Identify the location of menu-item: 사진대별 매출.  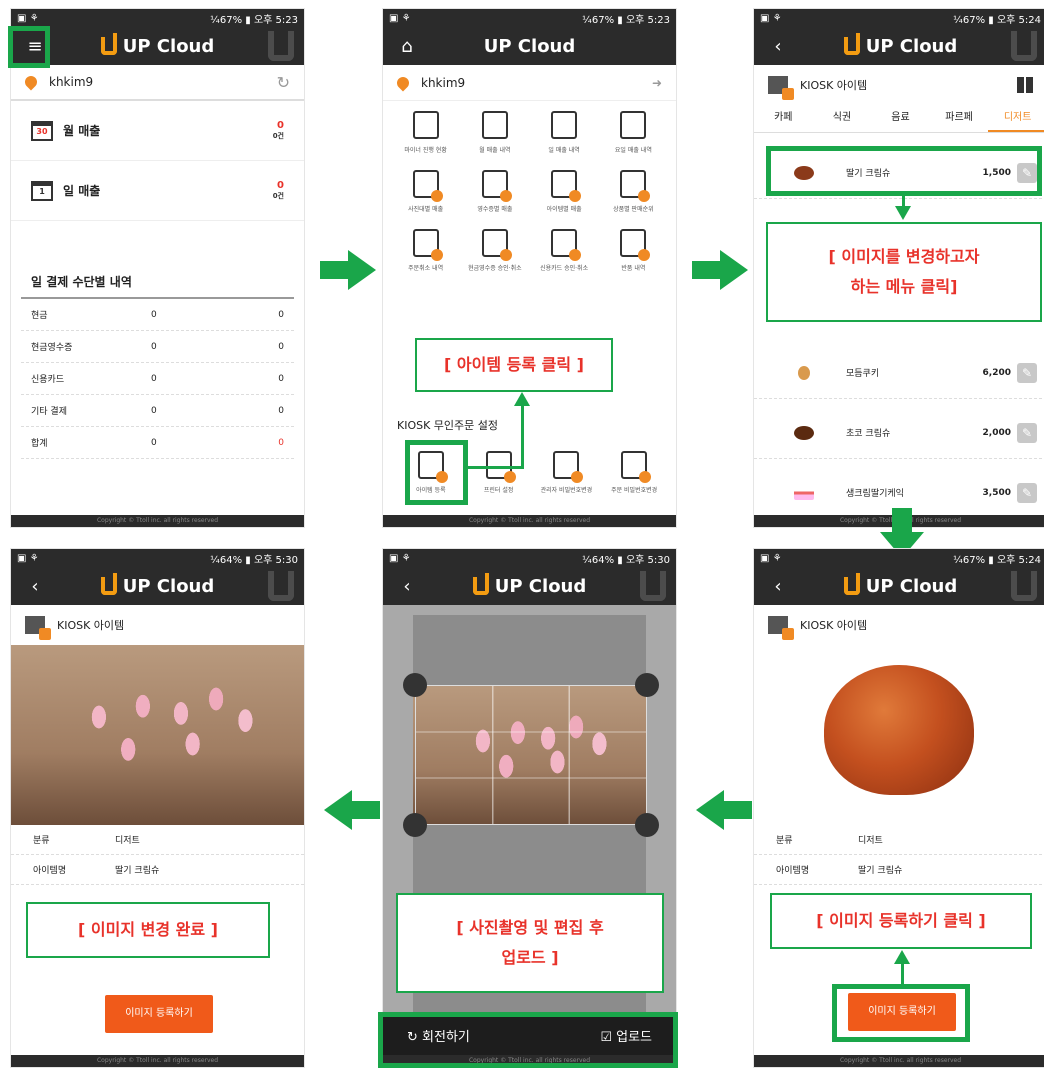
(425, 191).